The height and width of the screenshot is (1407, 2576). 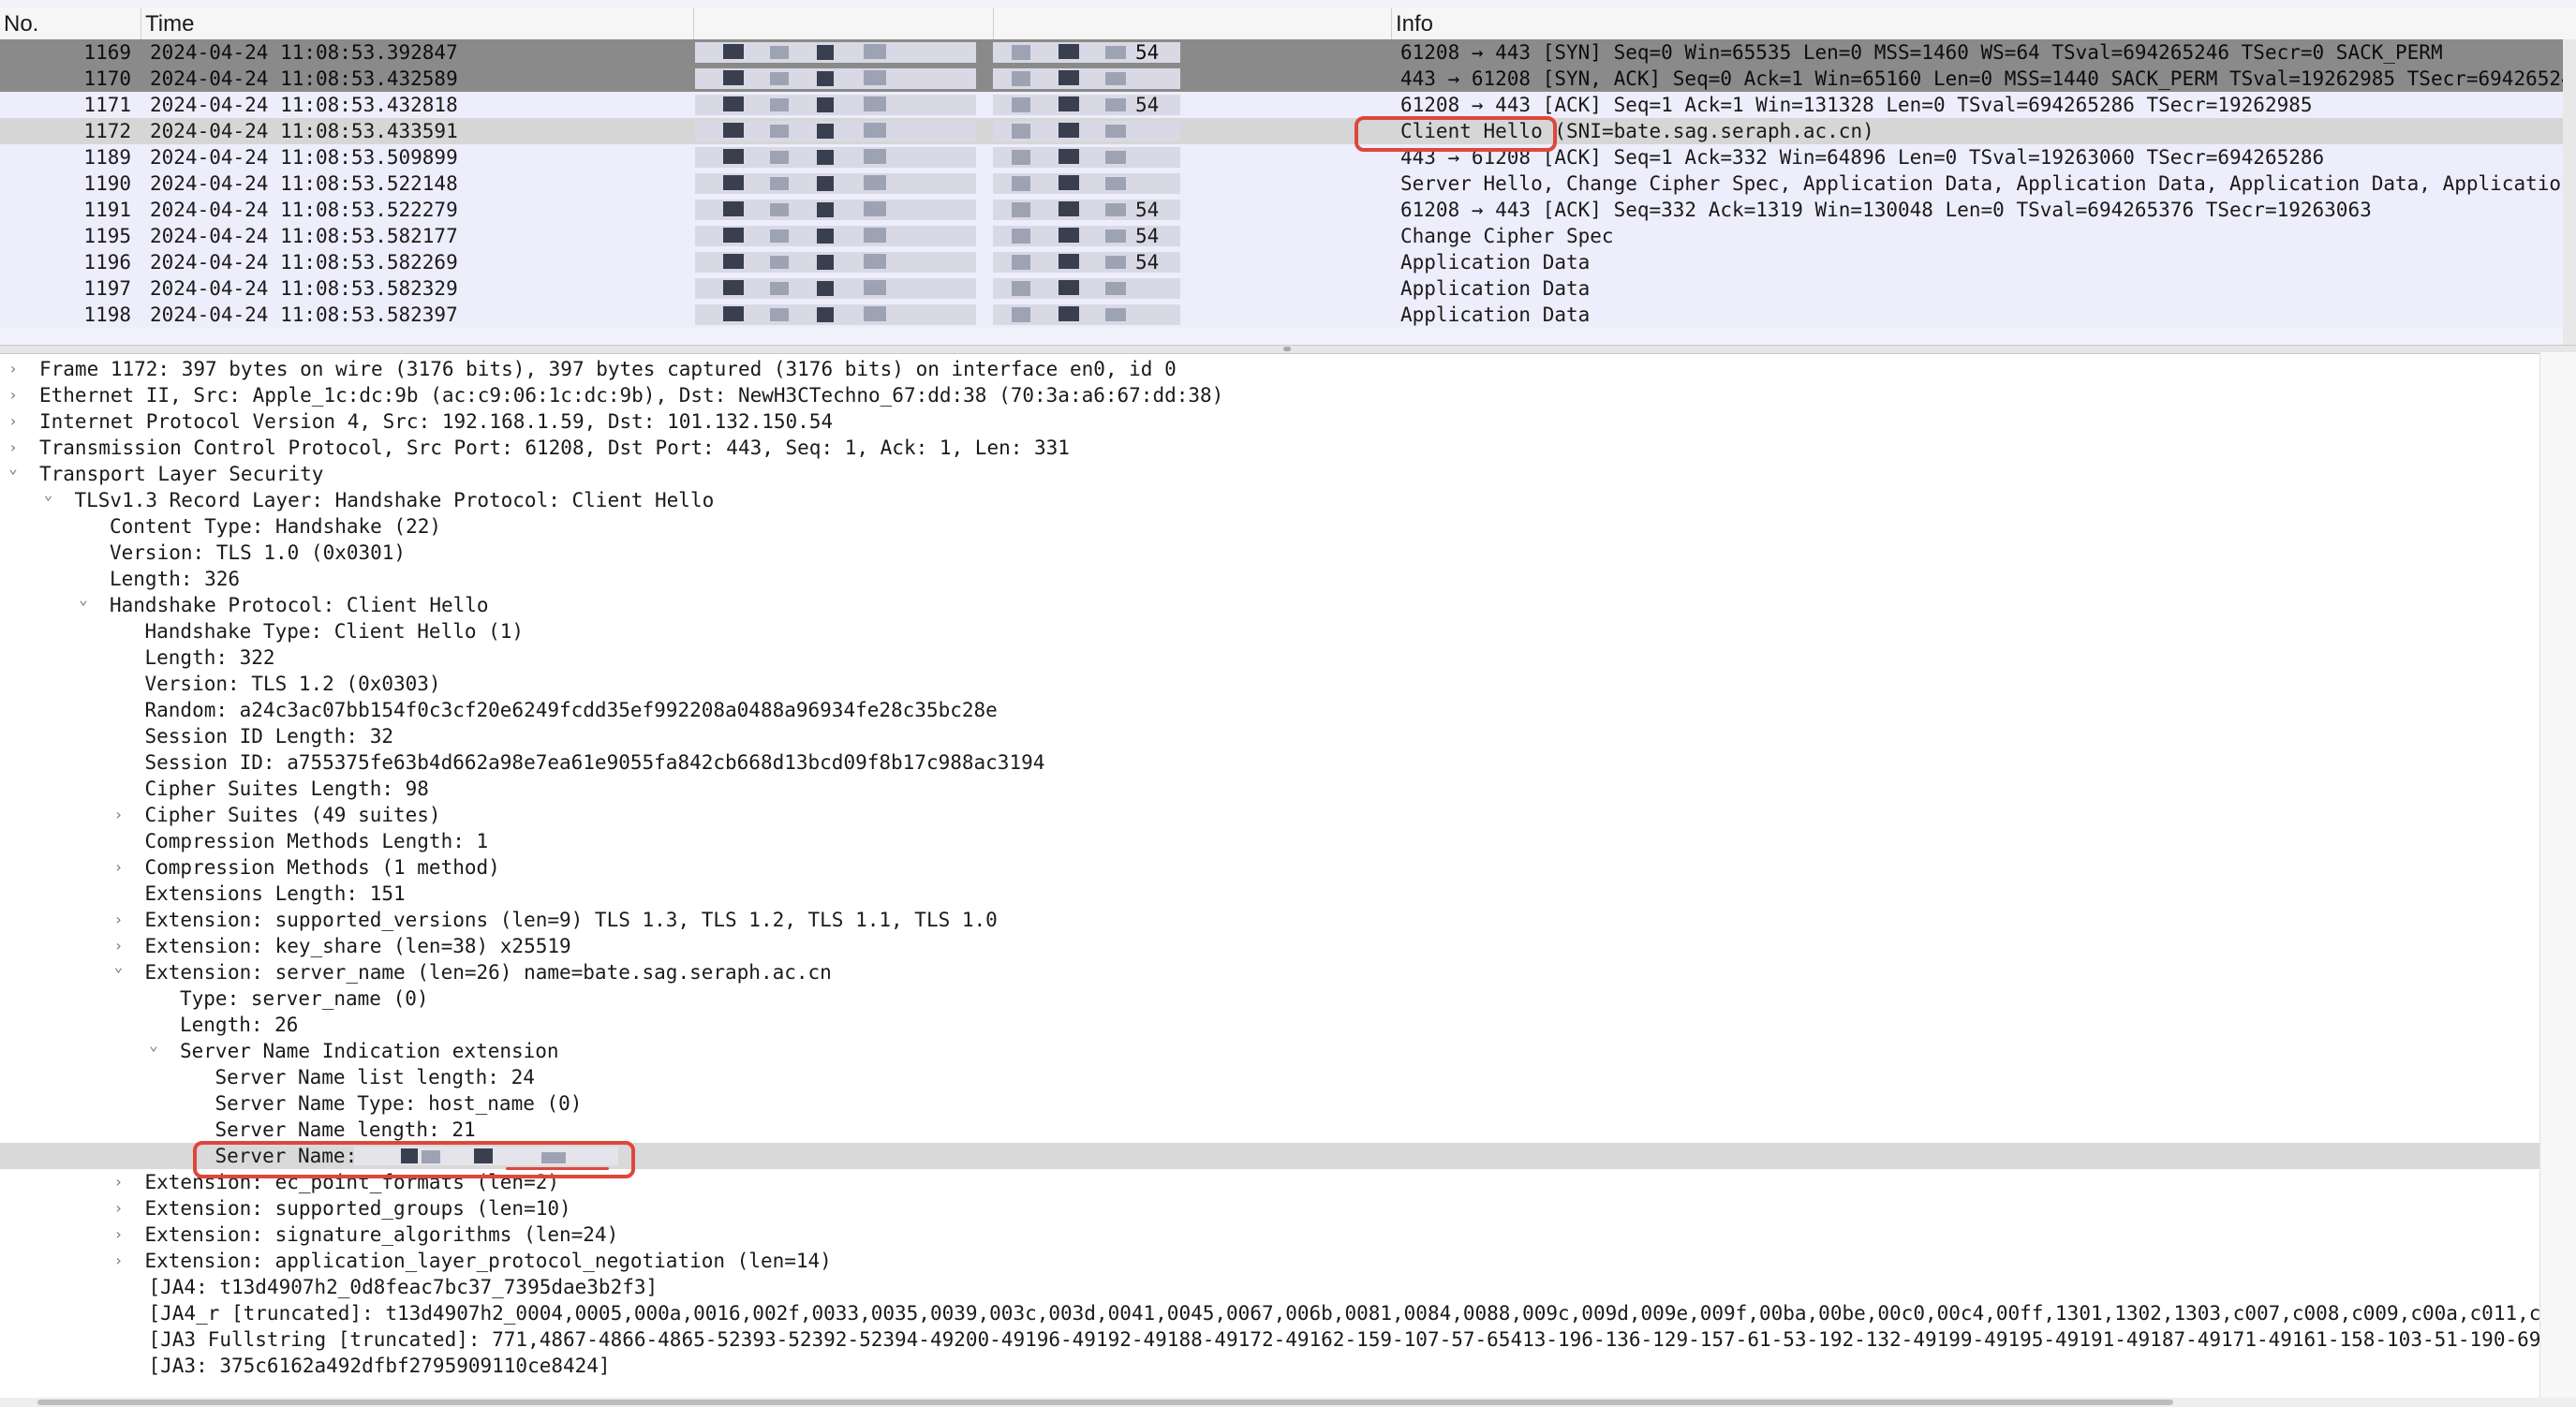 I want to click on detail-row: Length: 26, so click(x=1270, y=1025).